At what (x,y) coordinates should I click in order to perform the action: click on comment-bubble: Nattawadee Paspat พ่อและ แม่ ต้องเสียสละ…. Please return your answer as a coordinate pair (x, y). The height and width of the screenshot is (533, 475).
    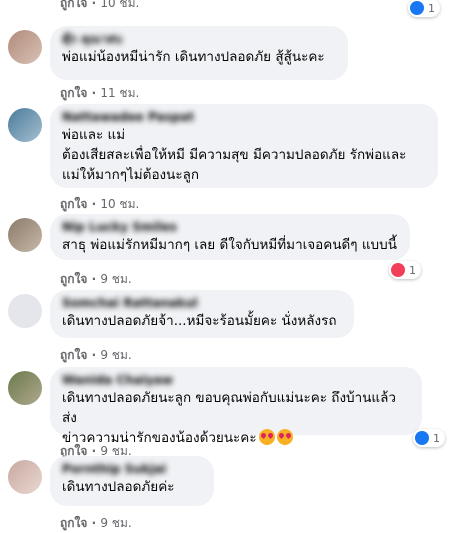
    Looking at the image, I should click on (244, 146).